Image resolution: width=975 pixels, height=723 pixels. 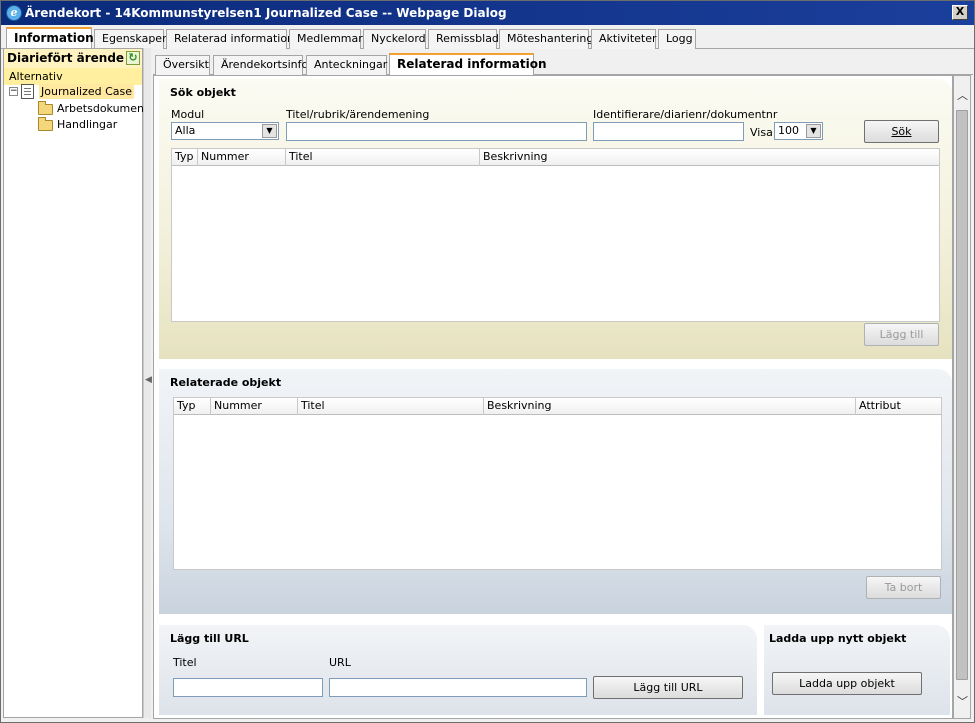 What do you see at coordinates (346, 65) in the screenshot?
I see `subtab-anteckningar: Anteckningar` at bounding box center [346, 65].